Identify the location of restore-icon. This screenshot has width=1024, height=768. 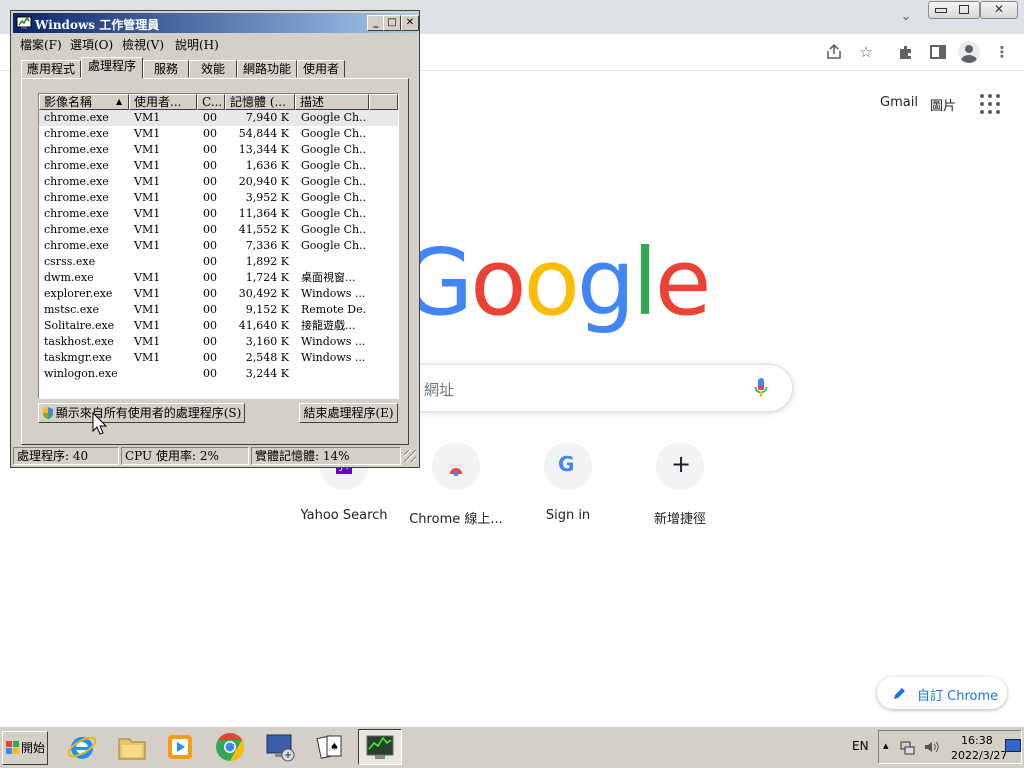
(964, 9).